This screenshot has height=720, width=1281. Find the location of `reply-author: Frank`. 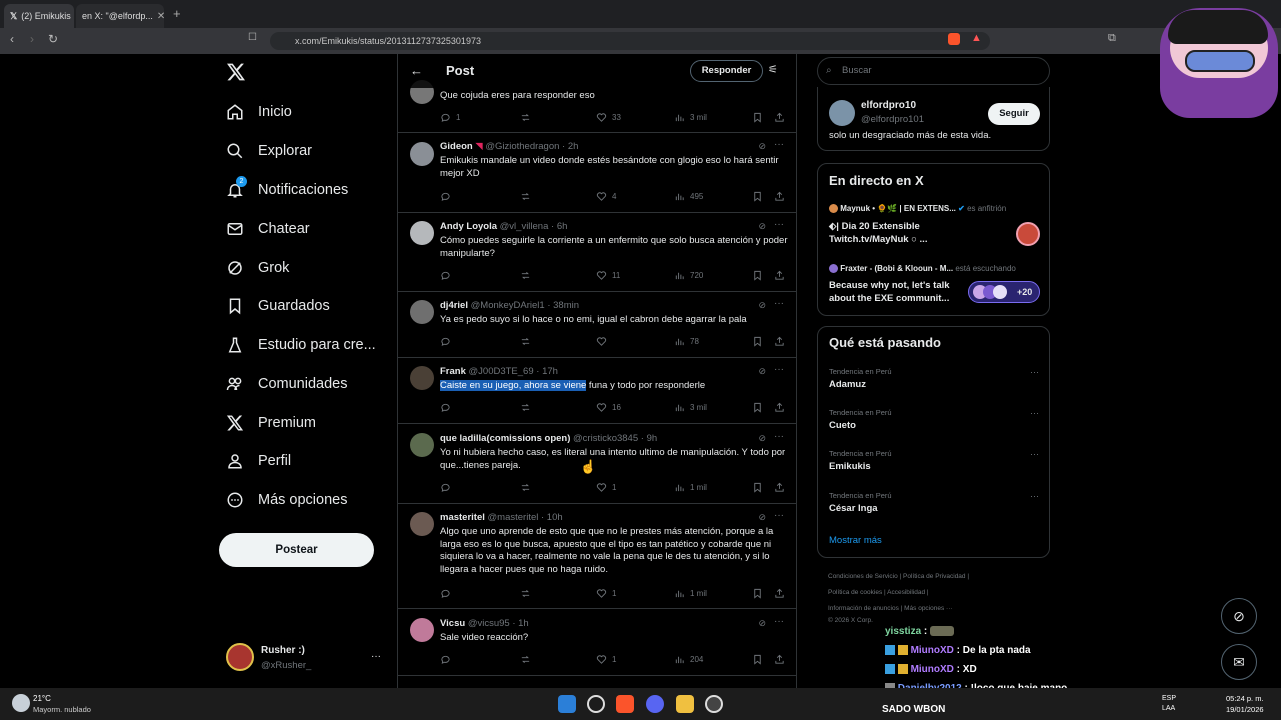

reply-author: Frank is located at coordinates (453, 371).